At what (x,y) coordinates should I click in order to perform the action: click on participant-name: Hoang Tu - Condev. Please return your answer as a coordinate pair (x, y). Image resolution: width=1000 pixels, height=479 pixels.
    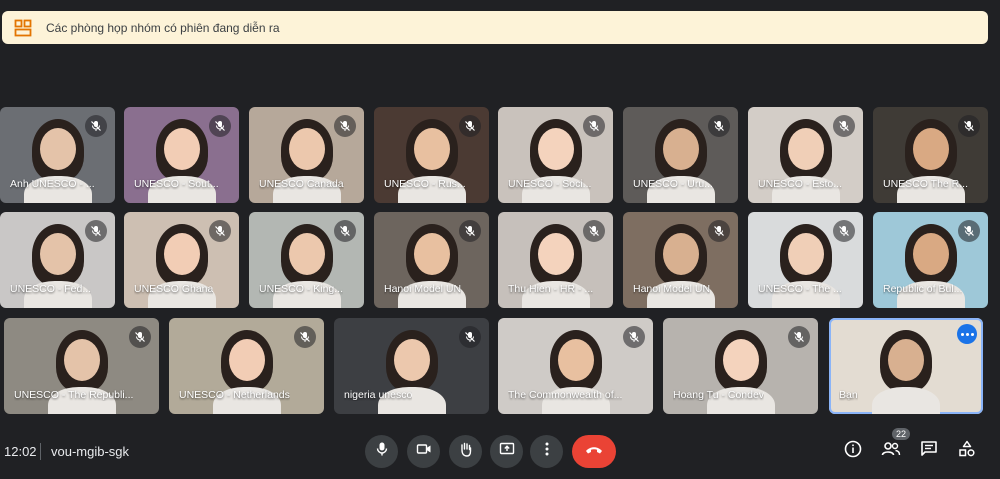
    Looking at the image, I should click on (719, 395).